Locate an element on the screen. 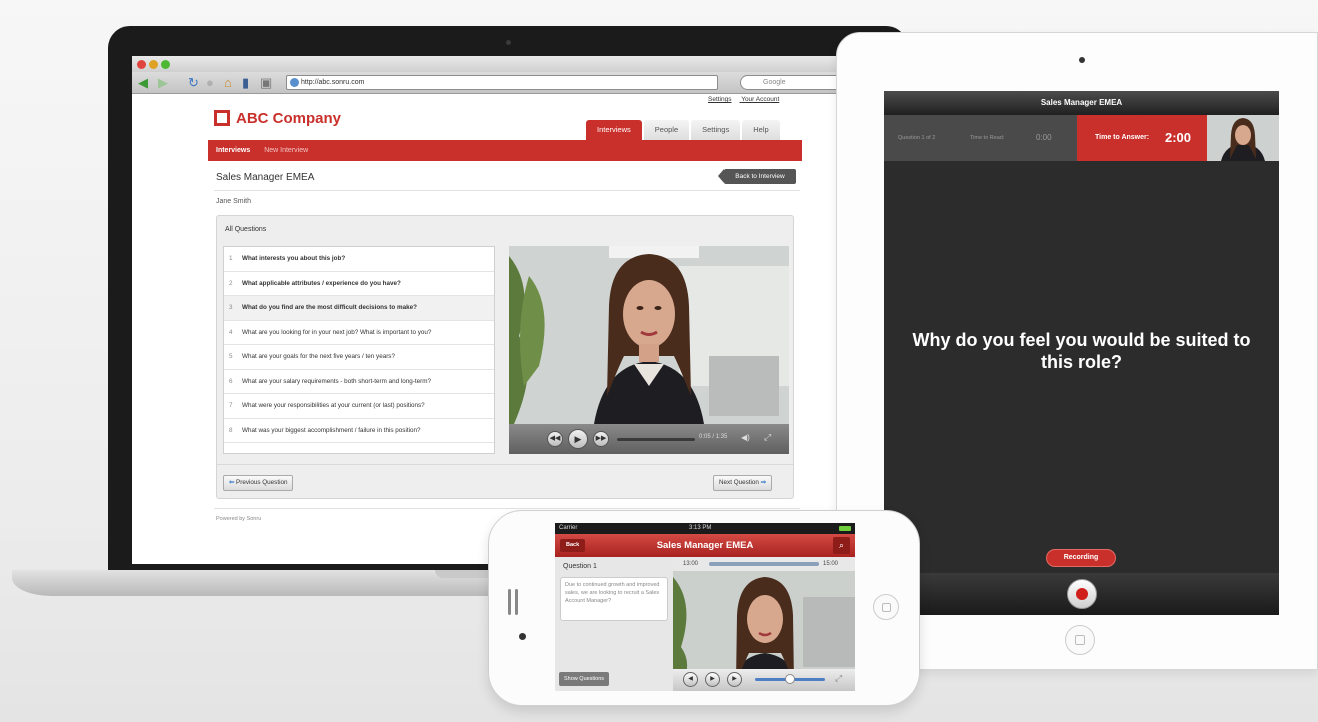 This screenshot has height=722, width=1318. logo-icon is located at coordinates (222, 118).